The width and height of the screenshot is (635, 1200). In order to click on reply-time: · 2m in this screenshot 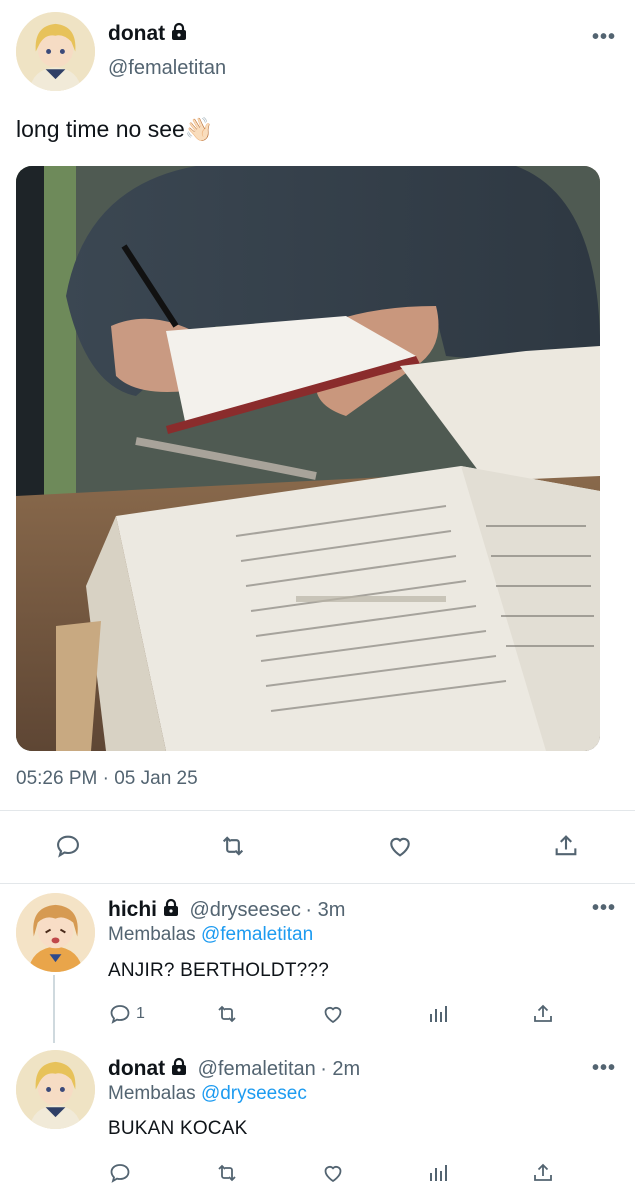, I will do `click(340, 1069)`.